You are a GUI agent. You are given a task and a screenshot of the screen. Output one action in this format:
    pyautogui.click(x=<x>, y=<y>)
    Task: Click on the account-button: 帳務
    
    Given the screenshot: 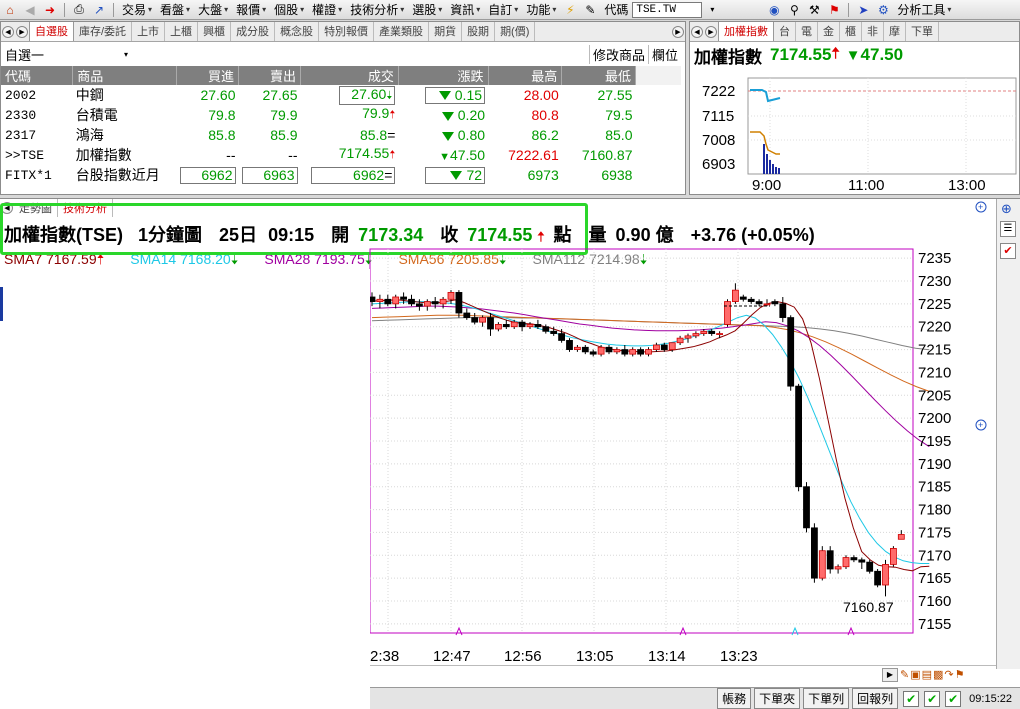 What is the action you would take?
    pyautogui.click(x=734, y=698)
    